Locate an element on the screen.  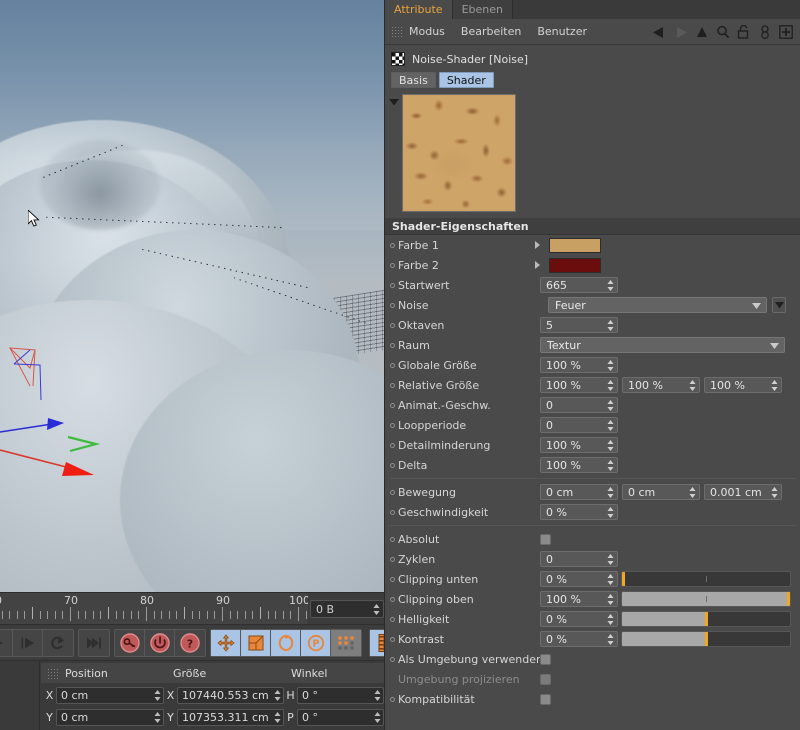
ctrl-absolut is located at coordinates (545, 539).